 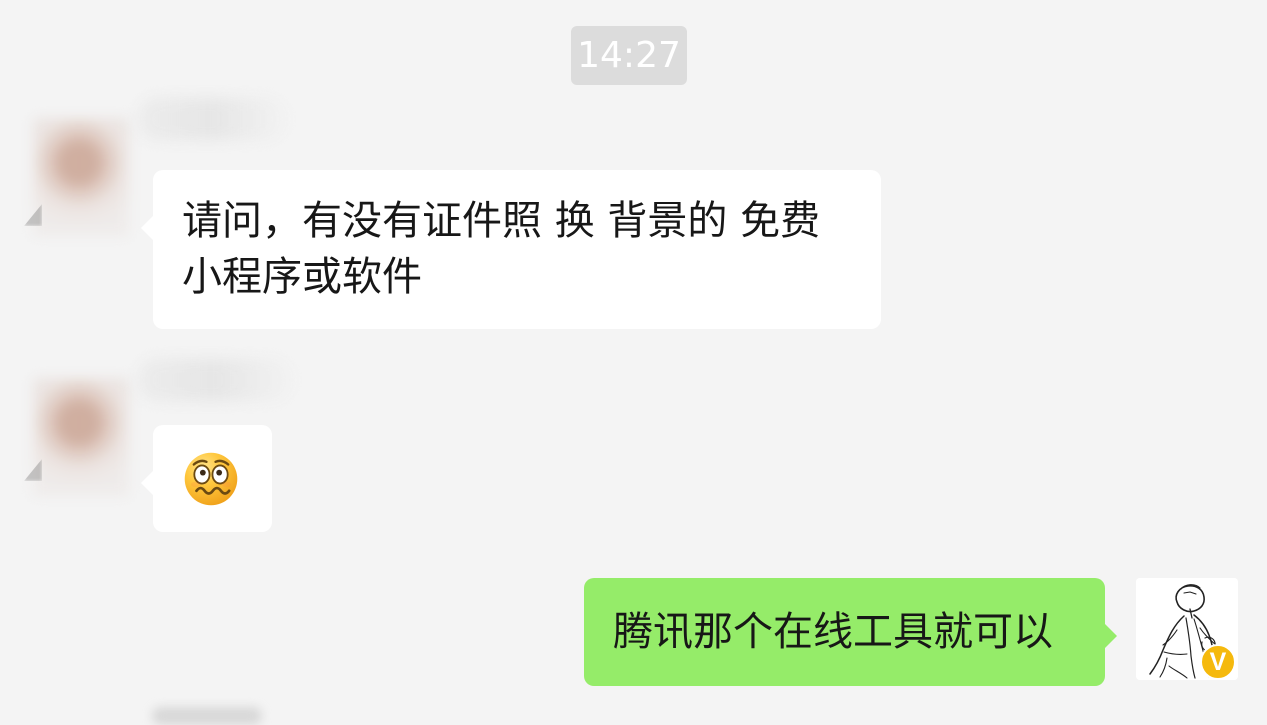 I want to click on incoming-message-bubble: 请问，有没有证件照 换 背景的 免费小程序或软件, so click(x=511, y=249).